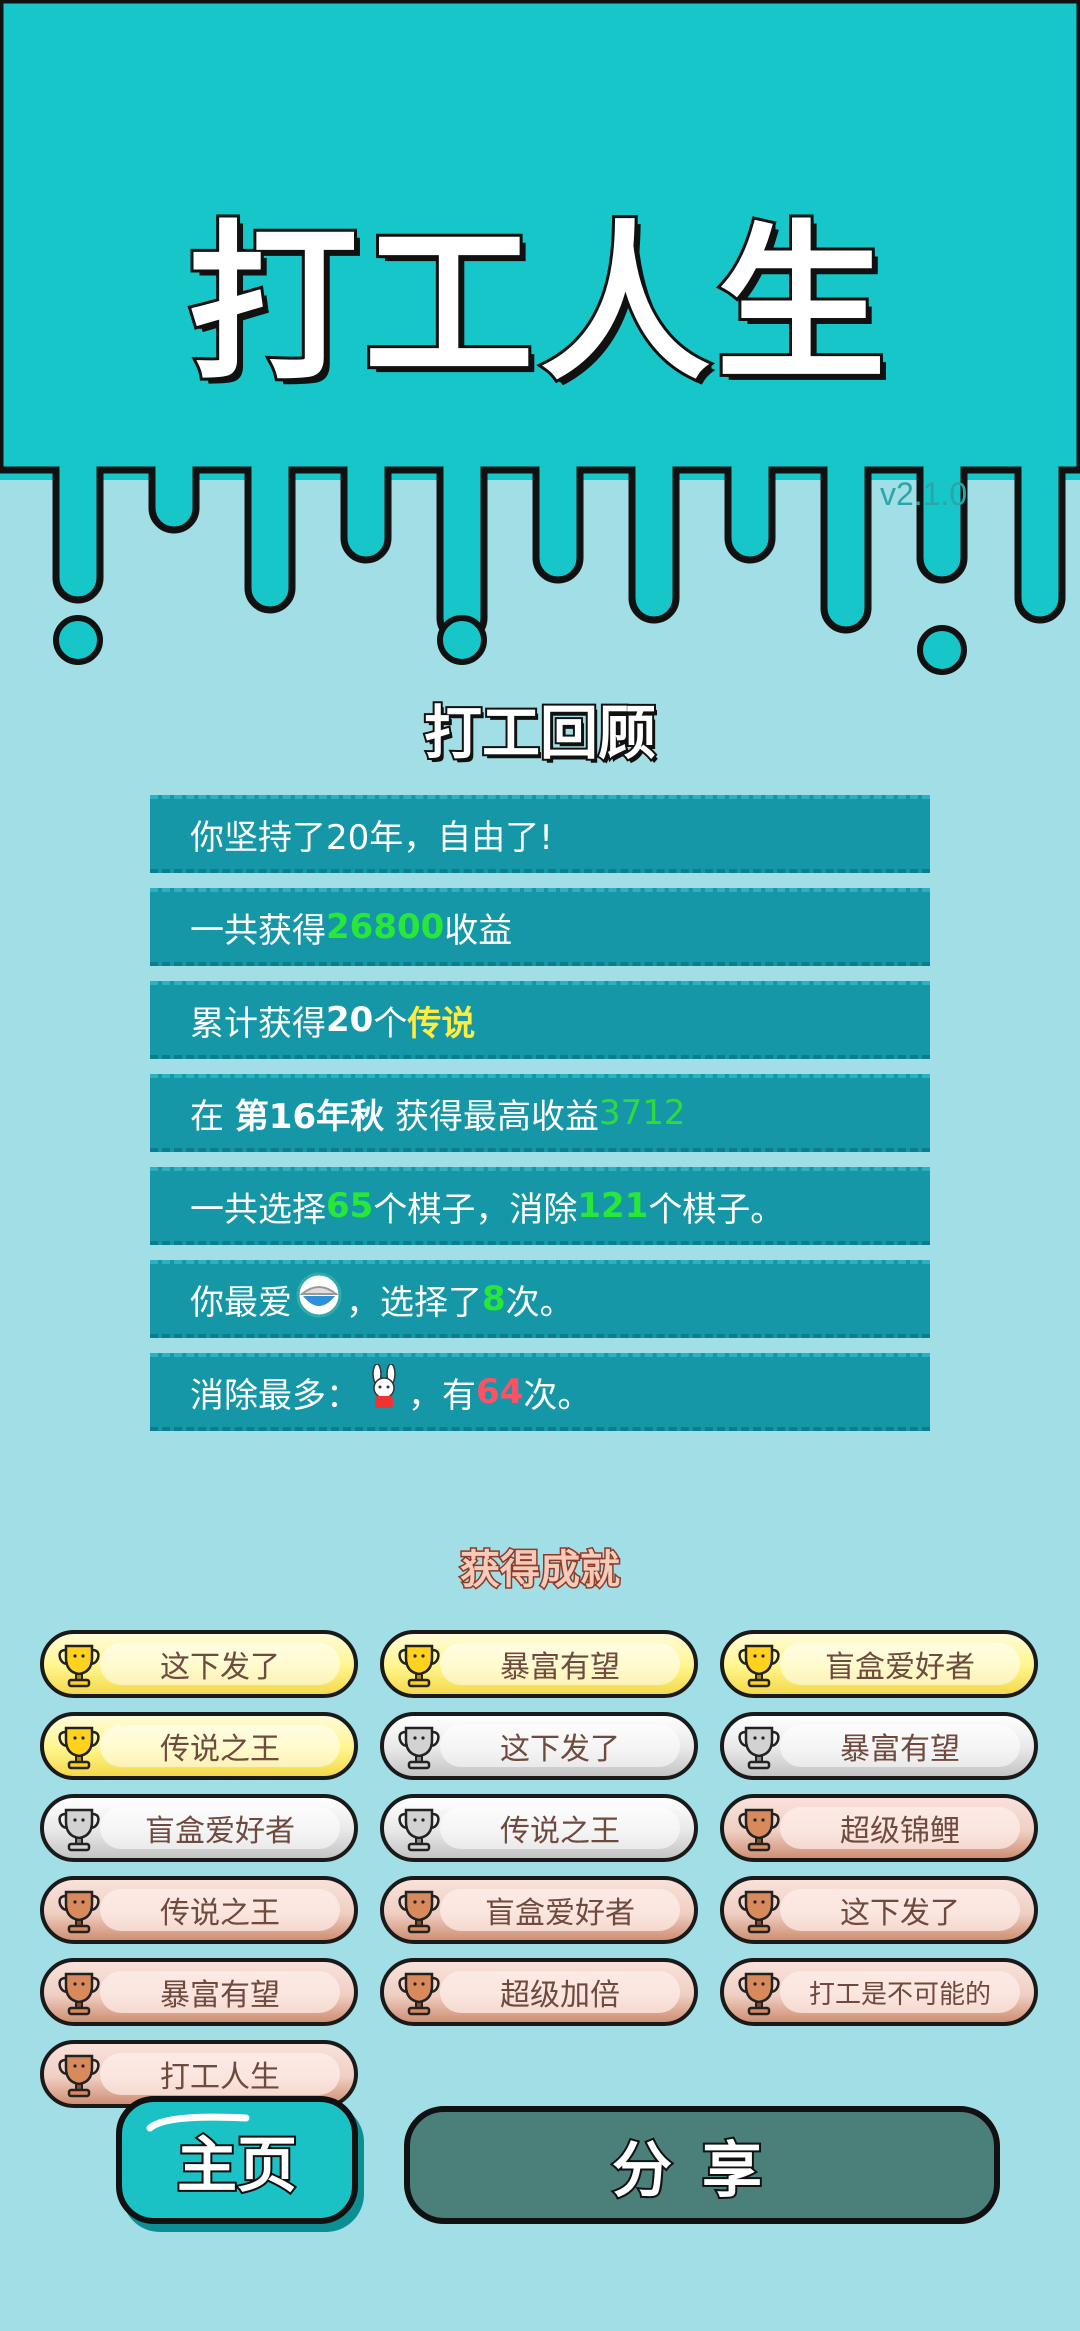 Image resolution: width=1080 pixels, height=2331 pixels. I want to click on review-text: 121, so click(613, 1206).